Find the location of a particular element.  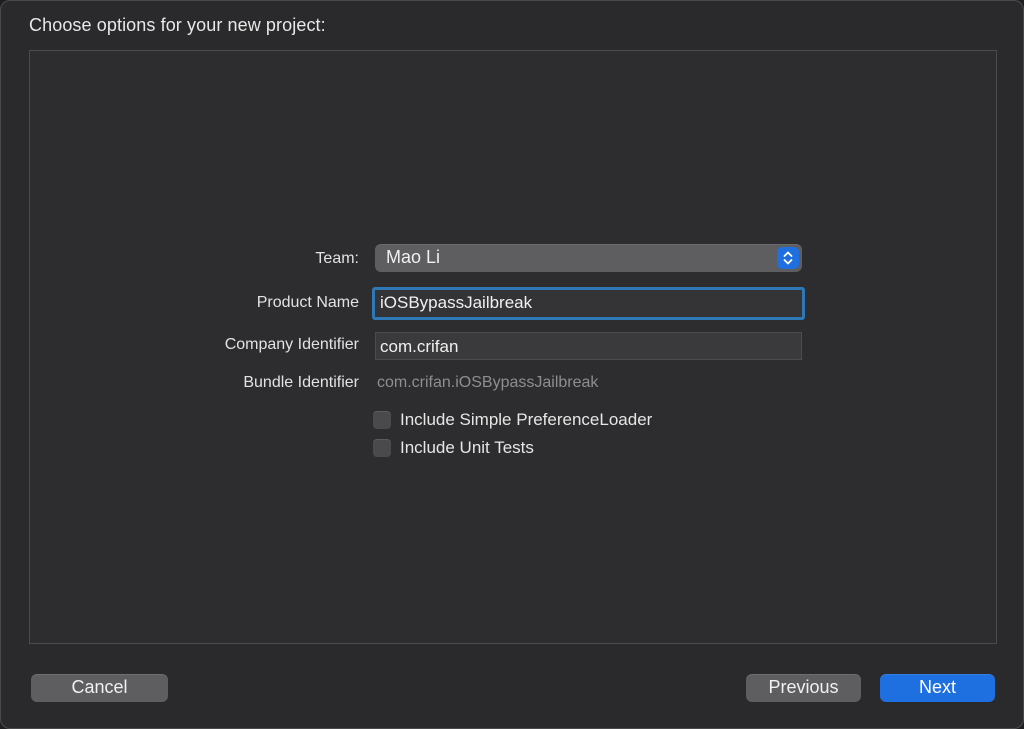

include-unit-tests-option: Include Unit Tests is located at coordinates (453, 448).